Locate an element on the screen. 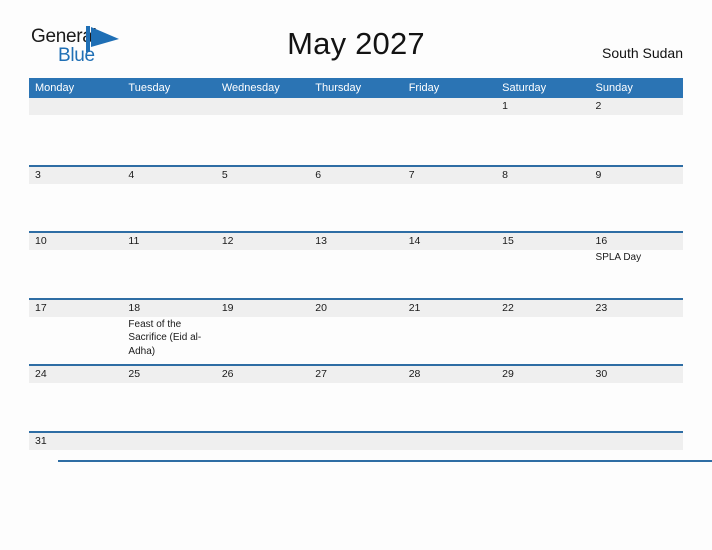  calendar-day-cell: 8 is located at coordinates (543, 198).